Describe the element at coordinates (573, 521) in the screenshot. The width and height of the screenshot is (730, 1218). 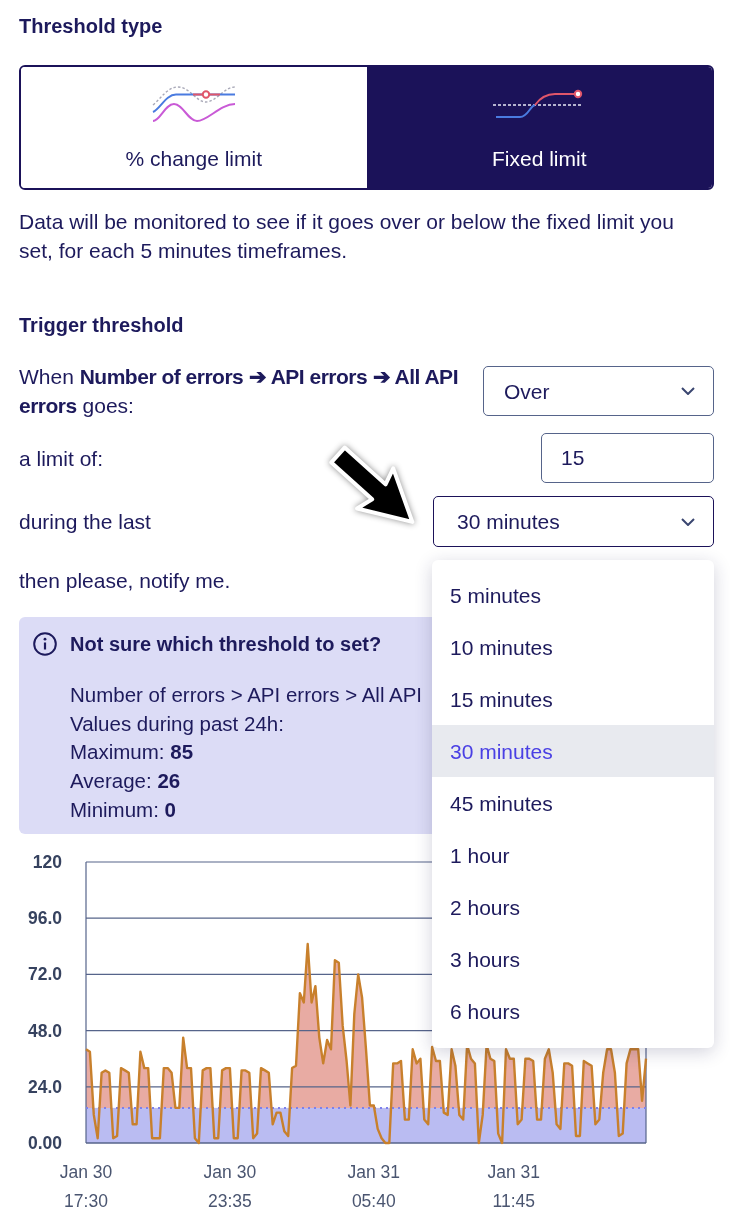
I see `dropdown-field: 30 minutes` at that location.